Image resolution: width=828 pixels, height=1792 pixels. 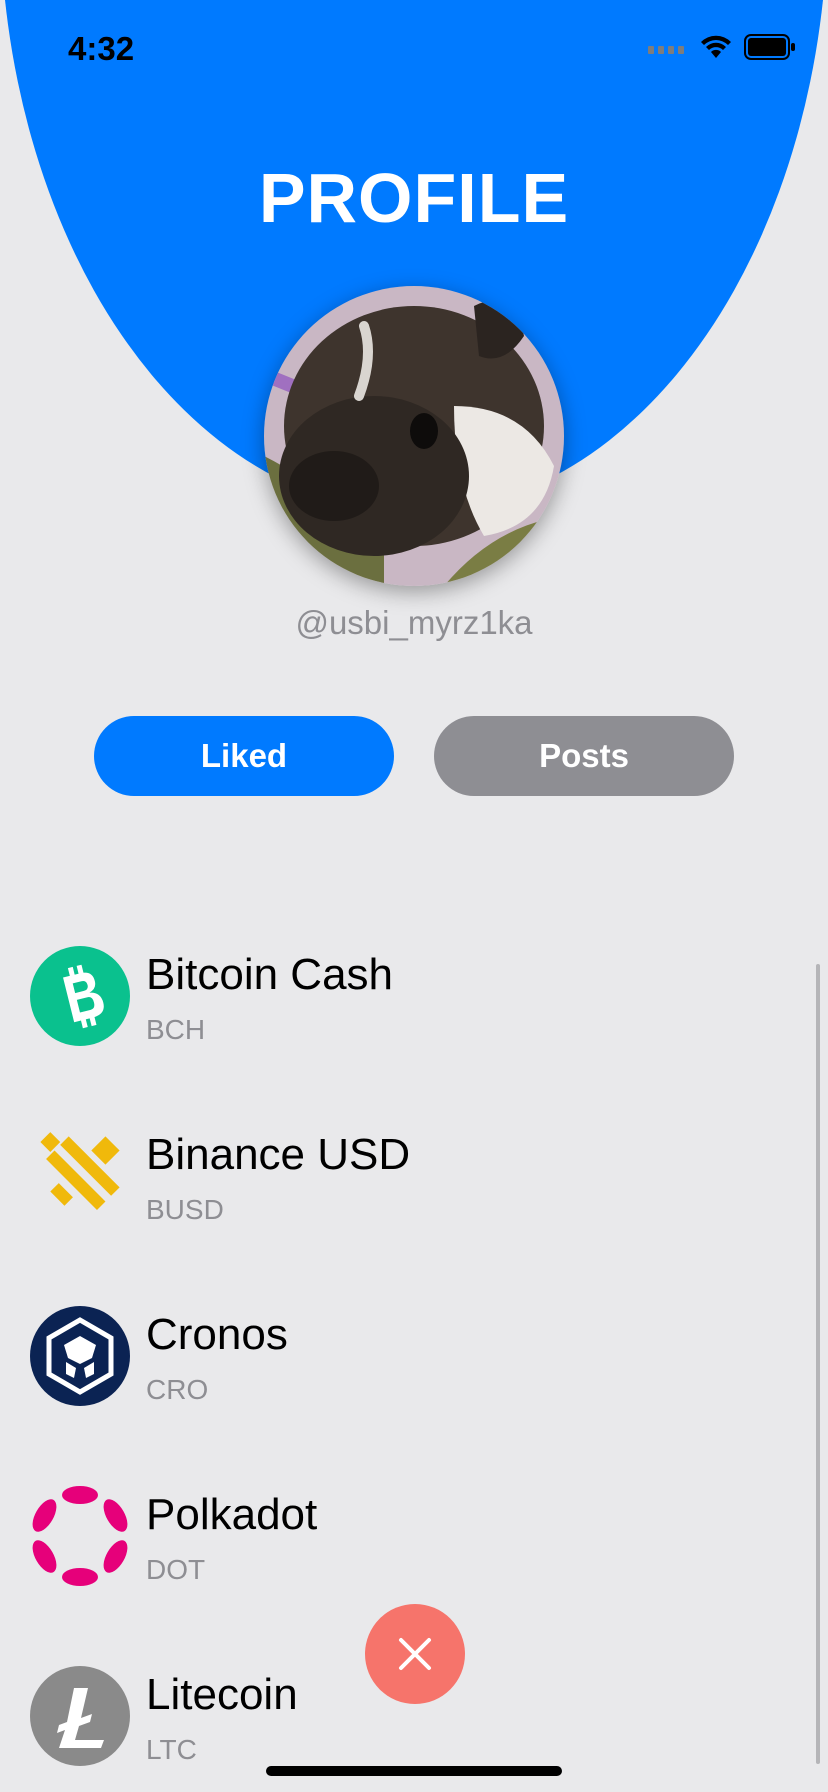 What do you see at coordinates (80, 1356) in the screenshot?
I see `cronos-icon` at bounding box center [80, 1356].